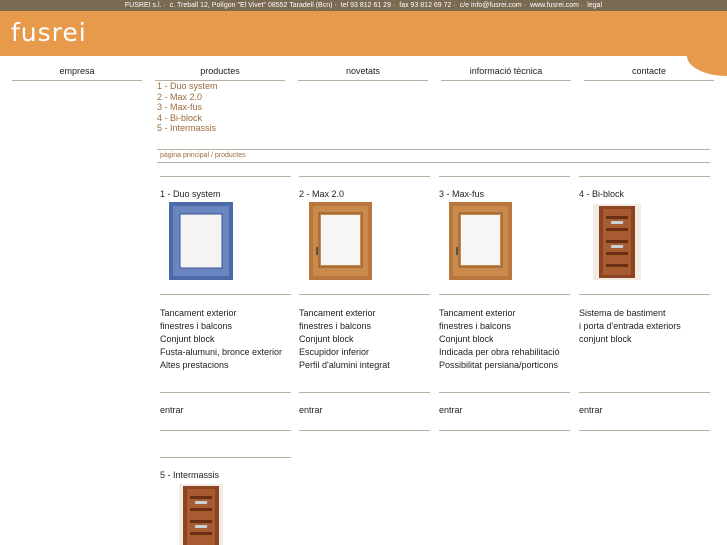 This screenshot has height=545, width=727. I want to click on product-image-duo-system, so click(201, 242).